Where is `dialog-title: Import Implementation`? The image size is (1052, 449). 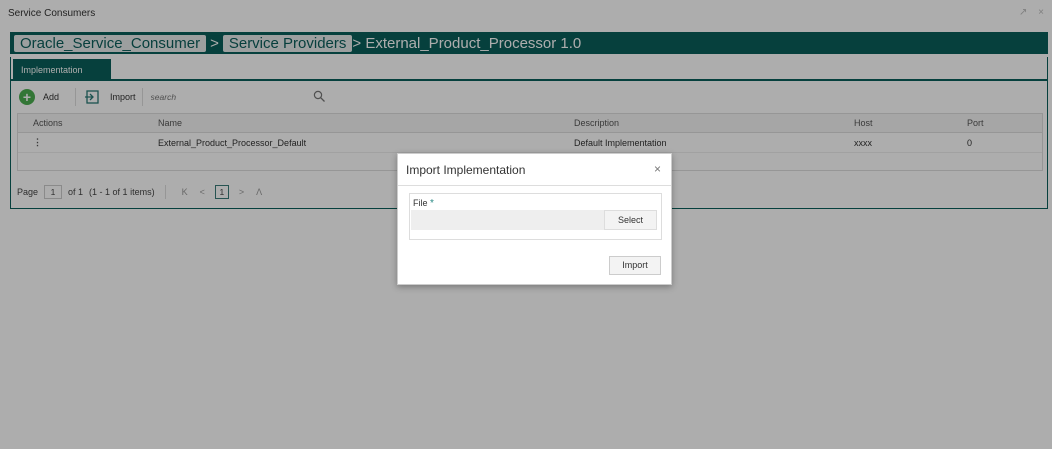 dialog-title: Import Implementation is located at coordinates (466, 170).